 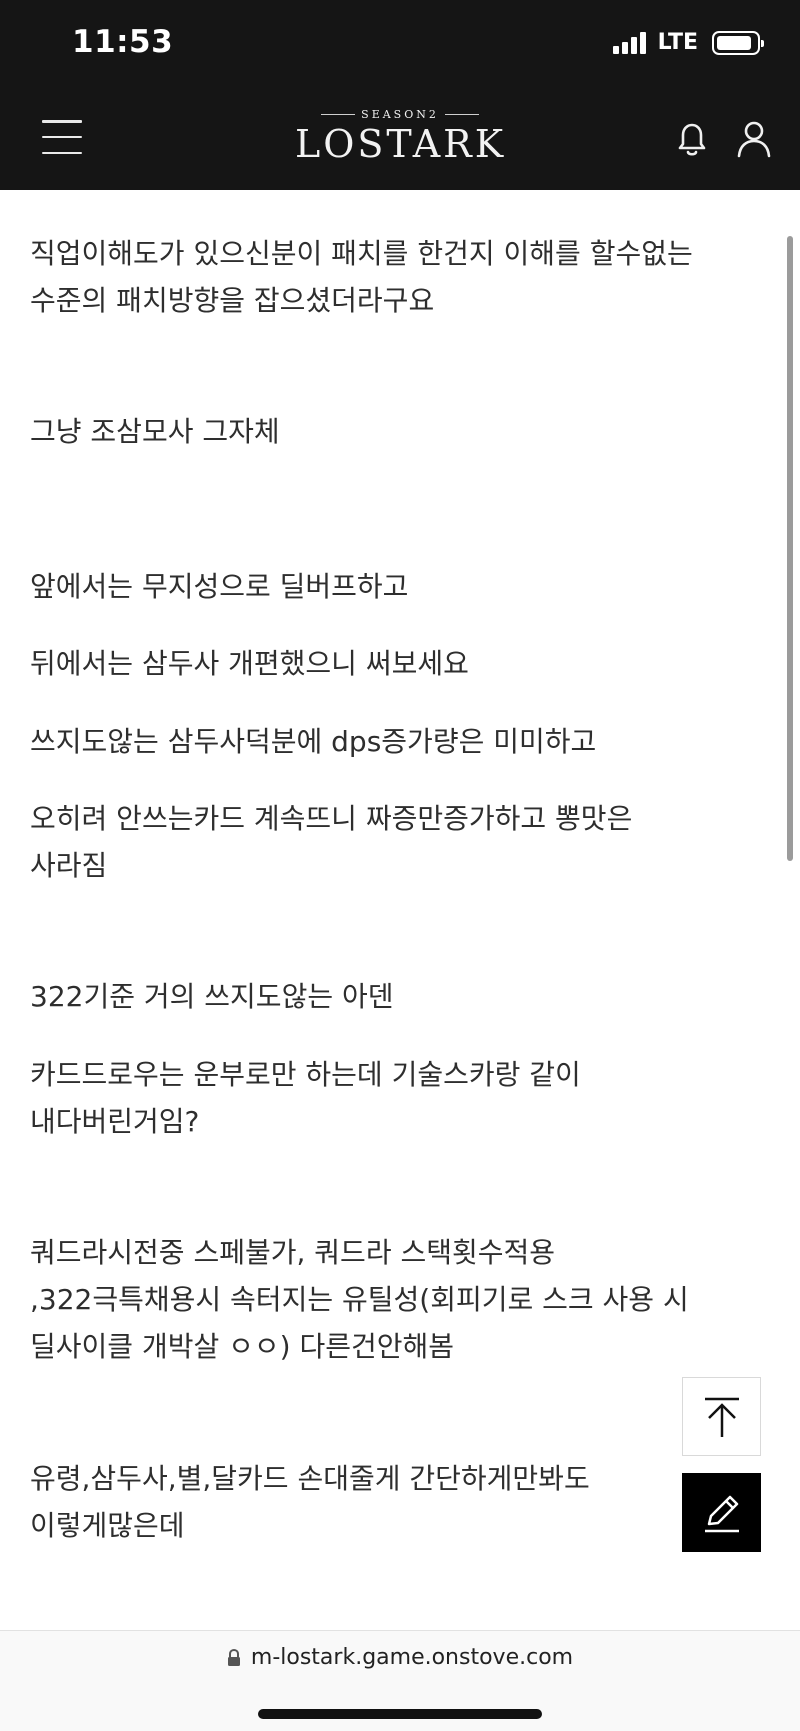 What do you see at coordinates (400, 114) in the screenshot?
I see `logo-season: SEASON2` at bounding box center [400, 114].